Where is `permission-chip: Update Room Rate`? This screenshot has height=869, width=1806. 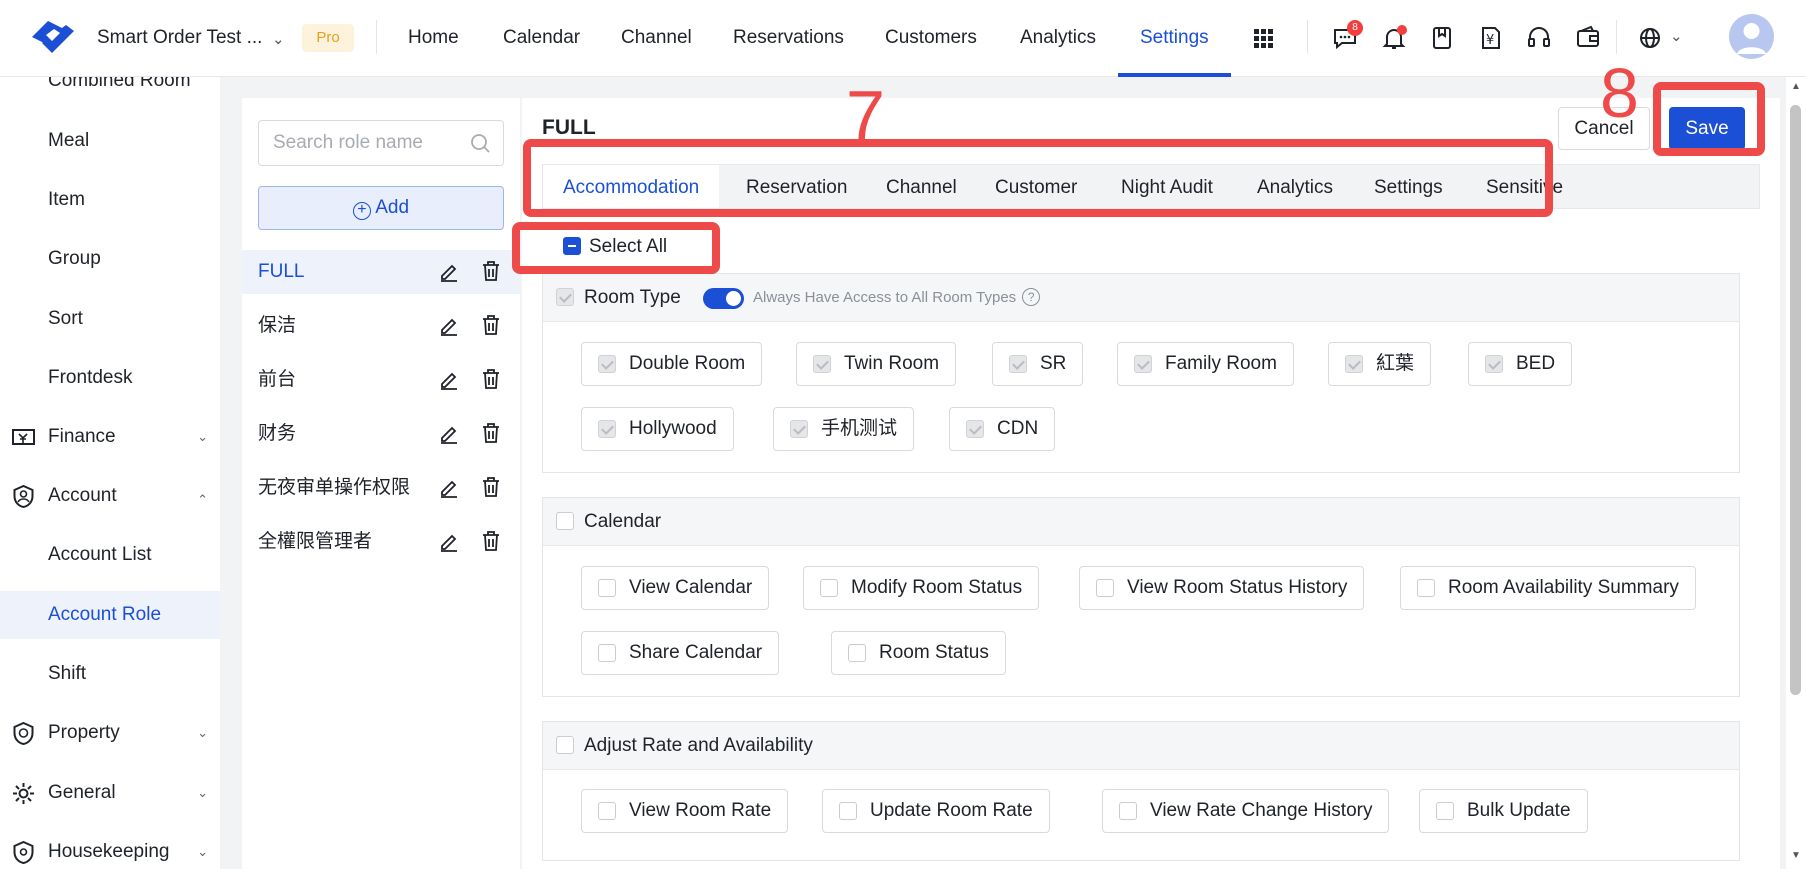 permission-chip: Update Room Rate is located at coordinates (936, 811).